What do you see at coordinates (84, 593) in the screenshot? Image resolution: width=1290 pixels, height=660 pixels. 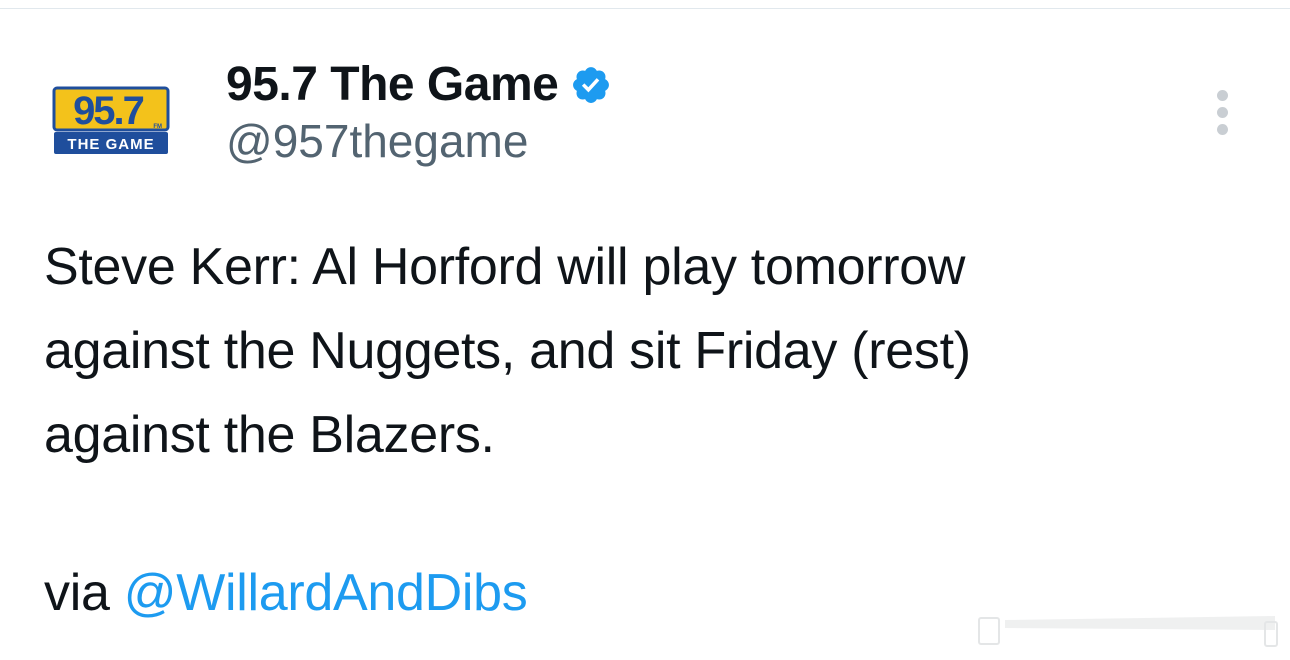 I see `via-prefix: via` at bounding box center [84, 593].